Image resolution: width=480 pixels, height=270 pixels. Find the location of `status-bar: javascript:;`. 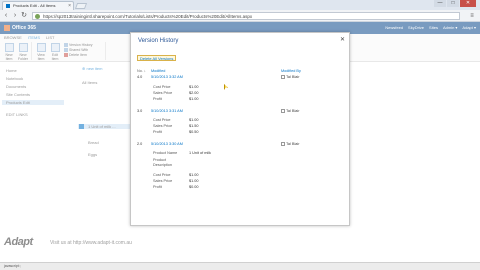

status-bar: javascript:; is located at coordinates (240, 266).